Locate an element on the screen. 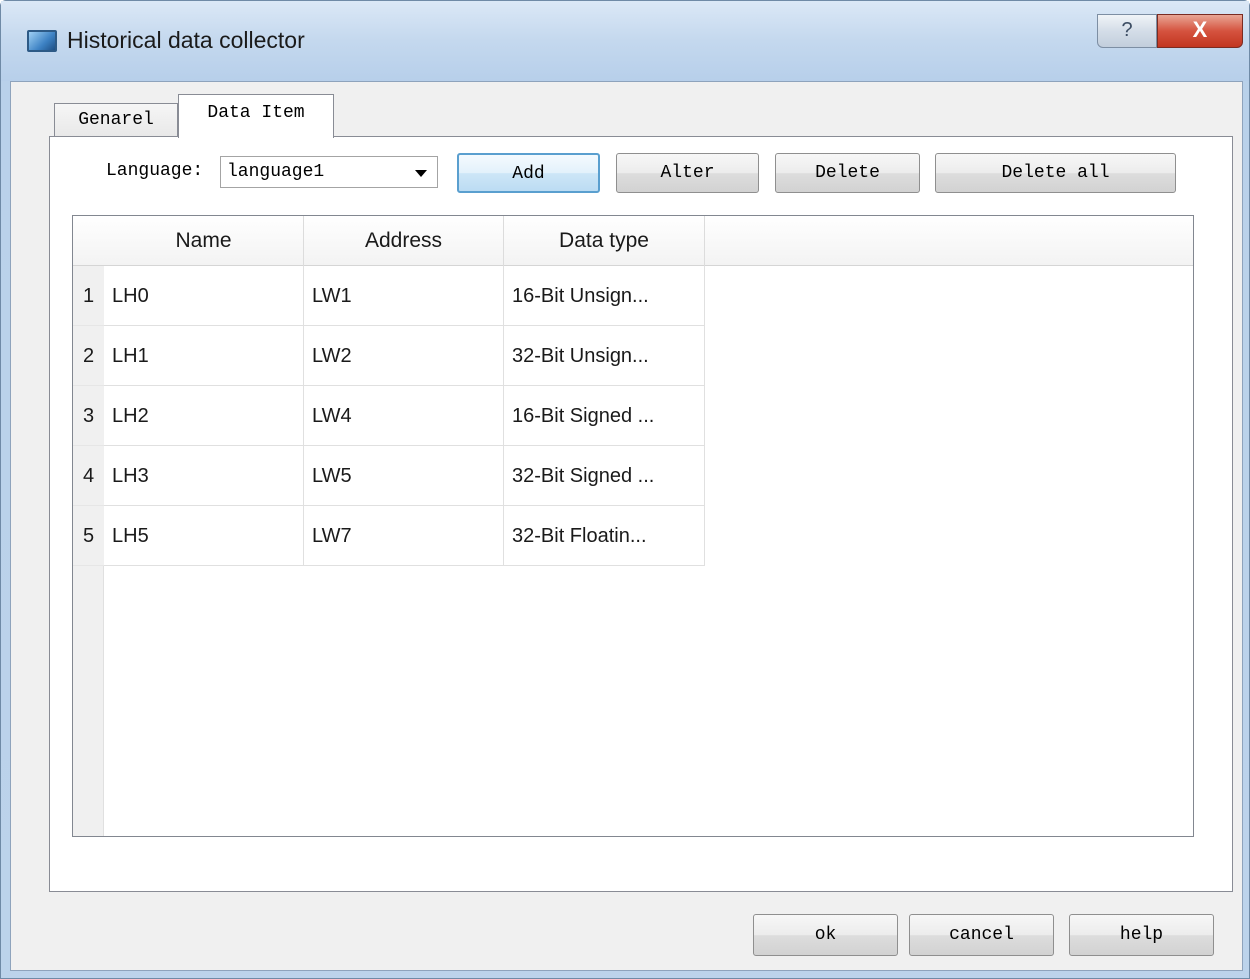  title-bar: Historical data collector ? X is located at coordinates (625, 41).